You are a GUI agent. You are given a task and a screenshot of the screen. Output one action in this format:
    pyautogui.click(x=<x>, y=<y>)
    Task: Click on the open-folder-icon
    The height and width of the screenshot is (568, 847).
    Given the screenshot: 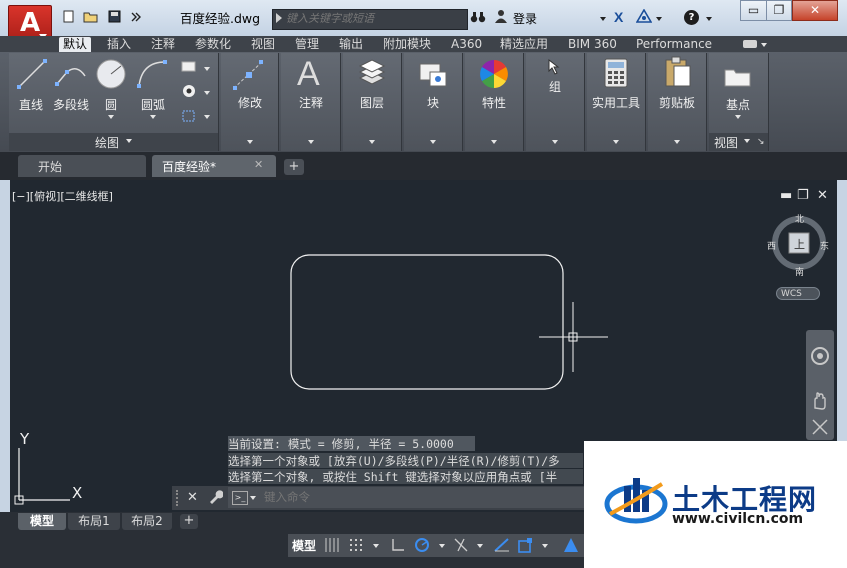 What is the action you would take?
    pyautogui.click(x=90, y=17)
    